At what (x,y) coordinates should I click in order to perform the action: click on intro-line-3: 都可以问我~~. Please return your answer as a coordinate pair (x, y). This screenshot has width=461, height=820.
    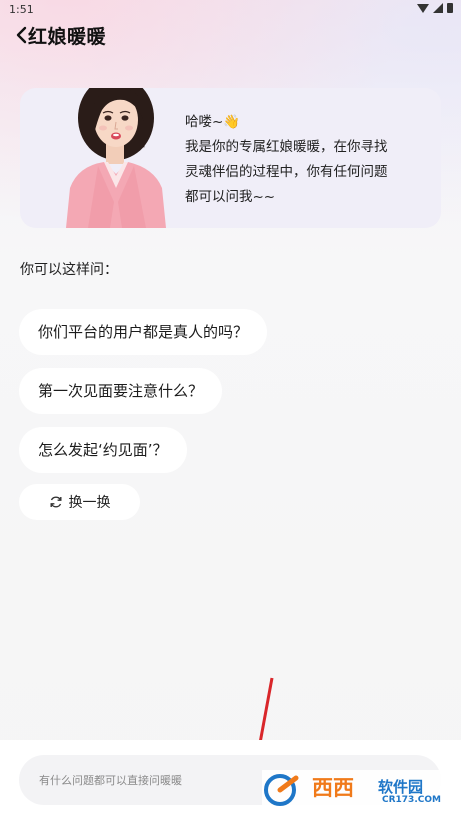
    Looking at the image, I should click on (230, 197).